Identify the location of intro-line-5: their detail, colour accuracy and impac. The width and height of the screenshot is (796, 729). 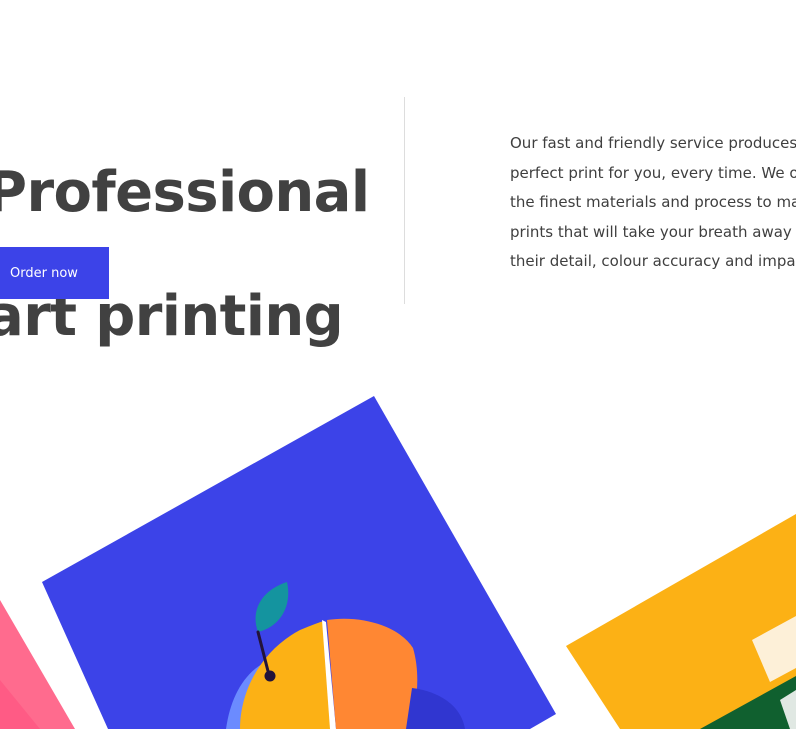
(653, 261).